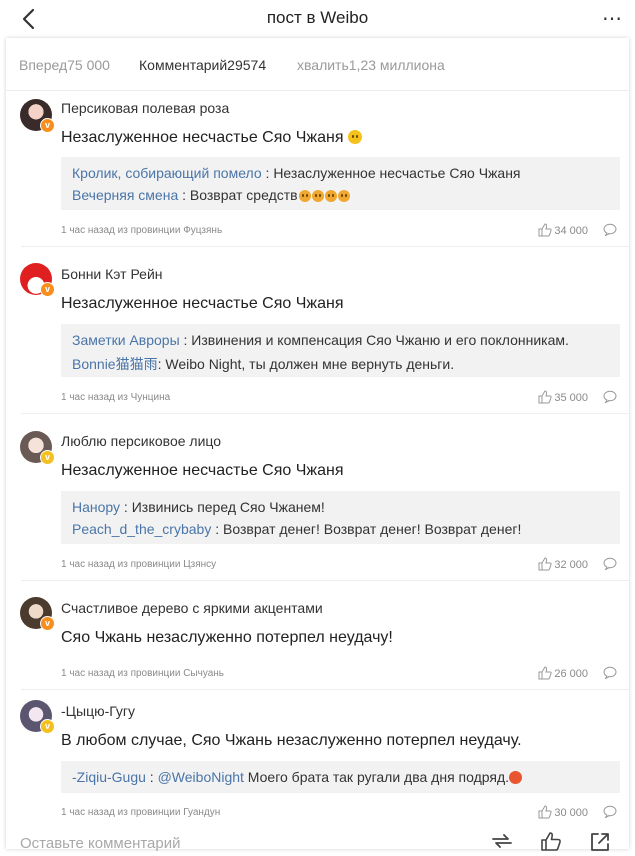 The width and height of the screenshot is (635, 856). I want to click on comment-username: Бонни Кэт Рейн, so click(112, 274).